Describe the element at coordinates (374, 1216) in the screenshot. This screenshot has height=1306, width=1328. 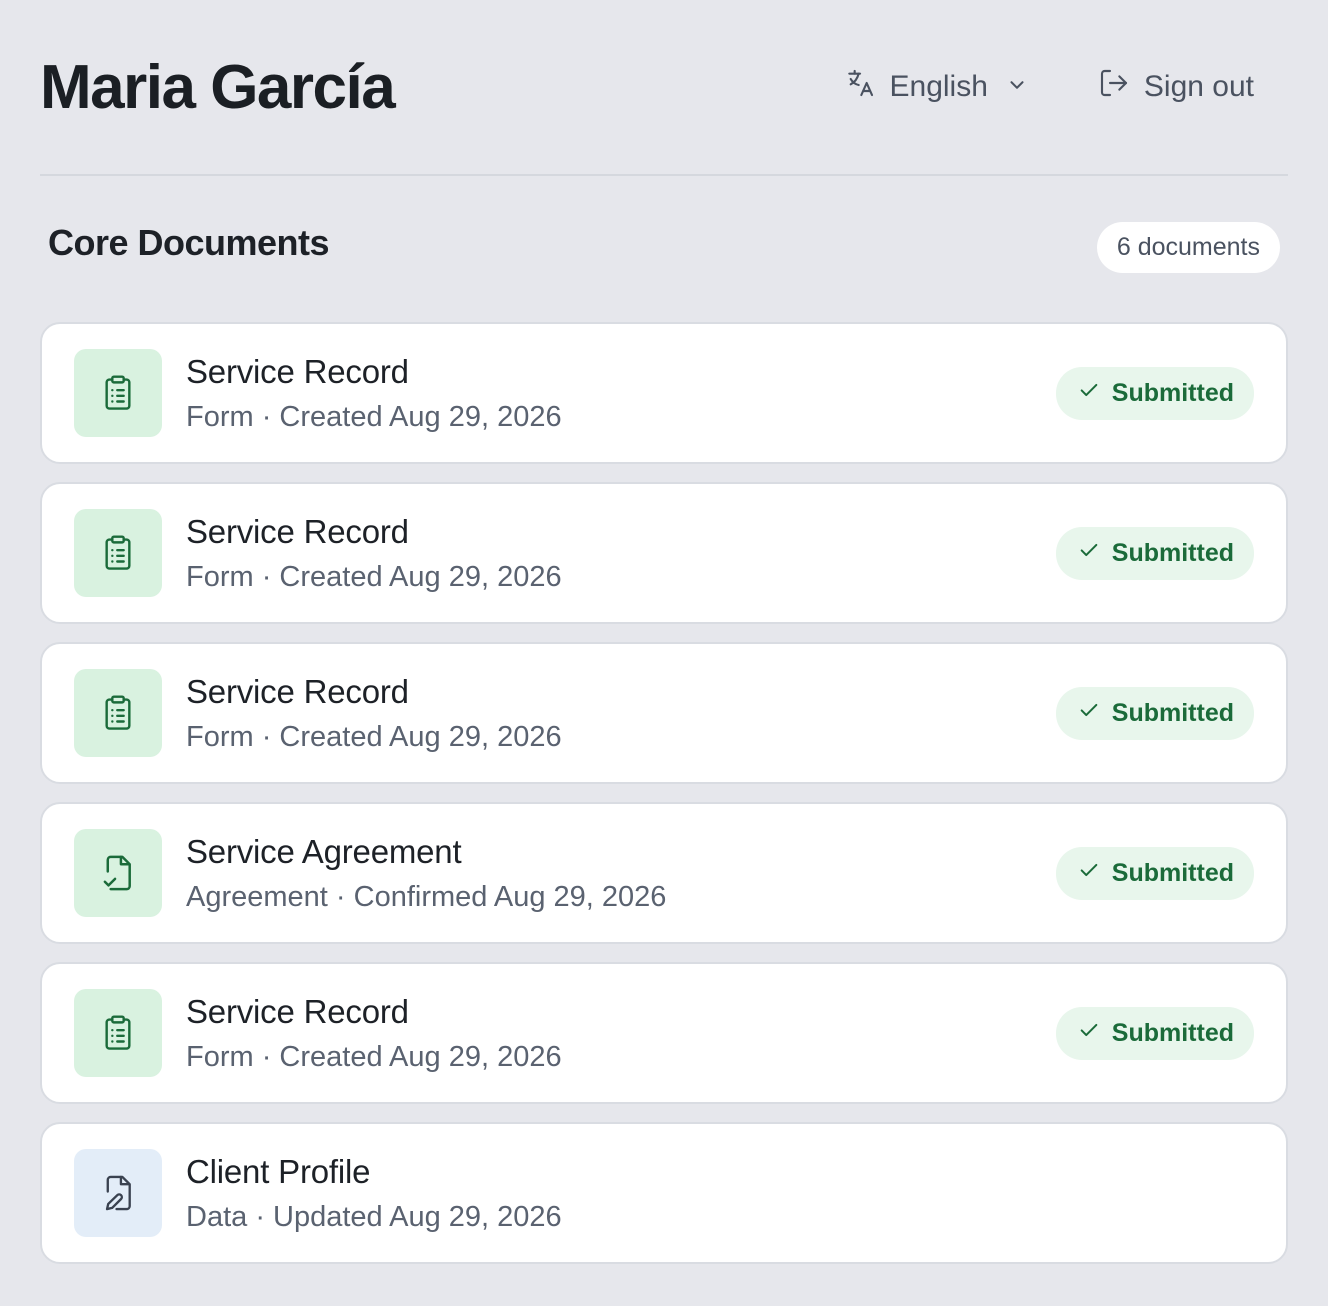
I see `document-meta: Data · Updated Aug 29, 2026` at that location.